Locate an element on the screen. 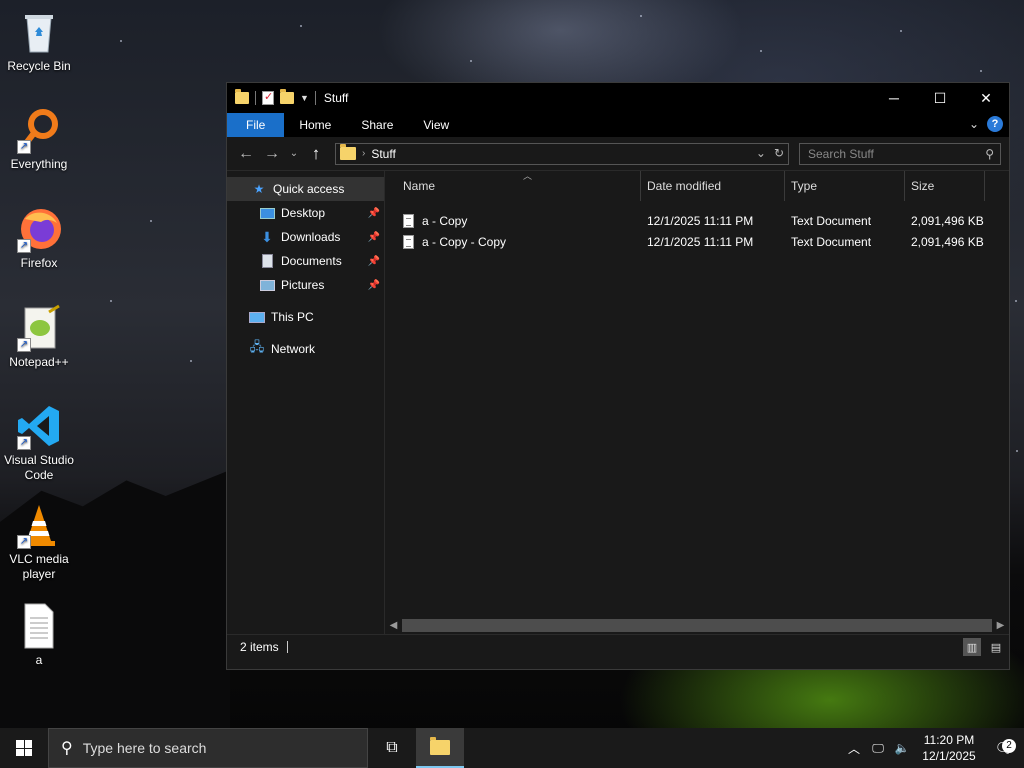  desktop-icon-notepadpp: ↗ Notepad++ is located at coordinates (39, 337).